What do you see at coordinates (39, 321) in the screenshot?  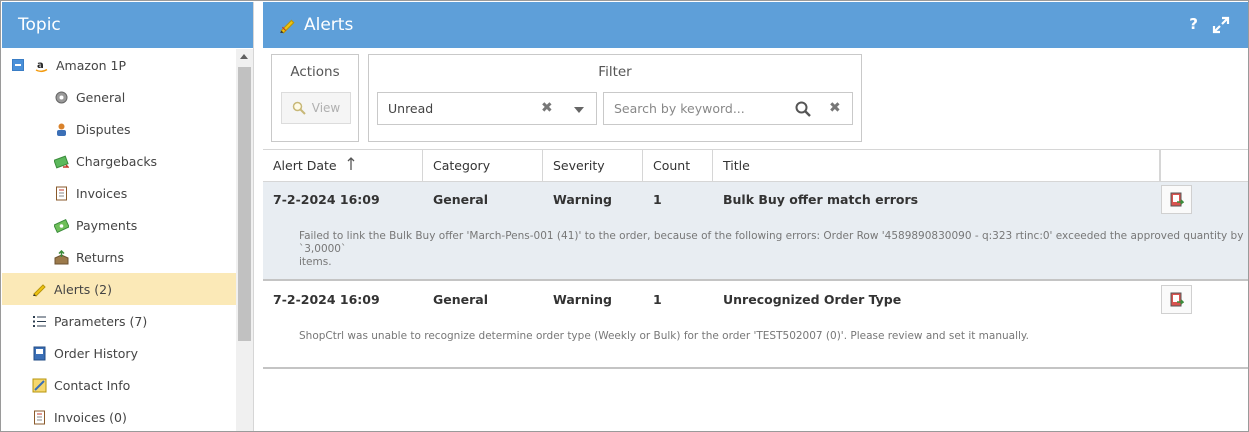 I see `list-icon` at bounding box center [39, 321].